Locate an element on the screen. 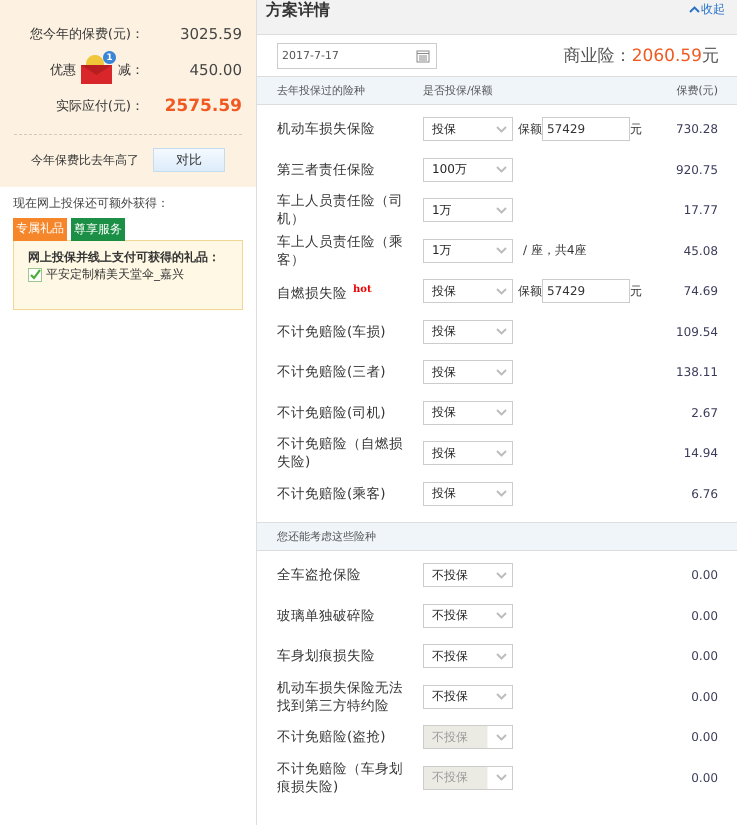  premium-value: 138.11 is located at coordinates (696, 372).